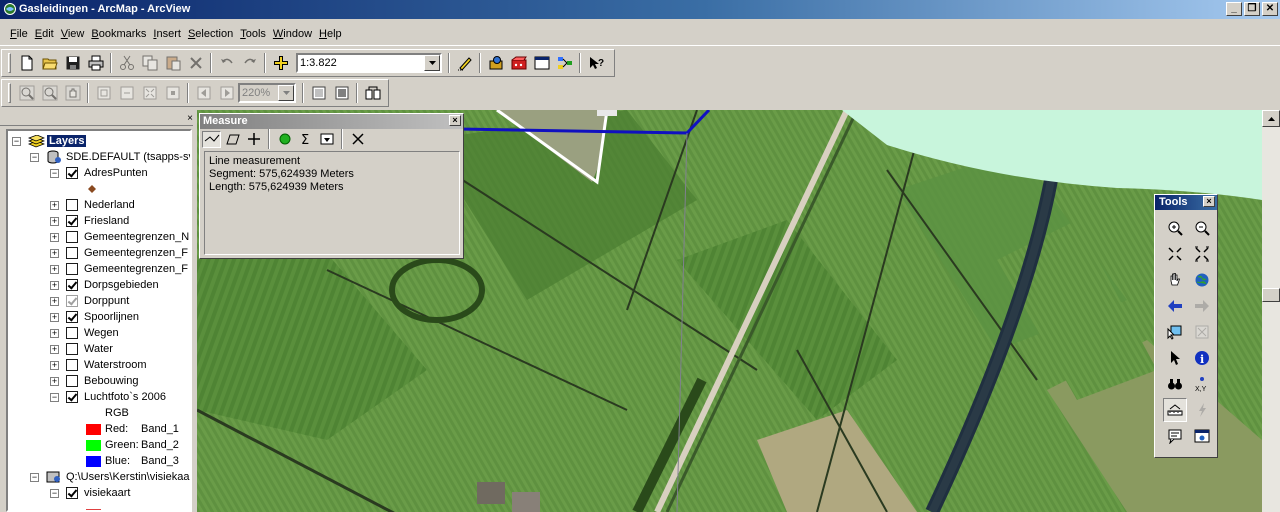  I want to click on menu-selection: Selection, so click(210, 34).